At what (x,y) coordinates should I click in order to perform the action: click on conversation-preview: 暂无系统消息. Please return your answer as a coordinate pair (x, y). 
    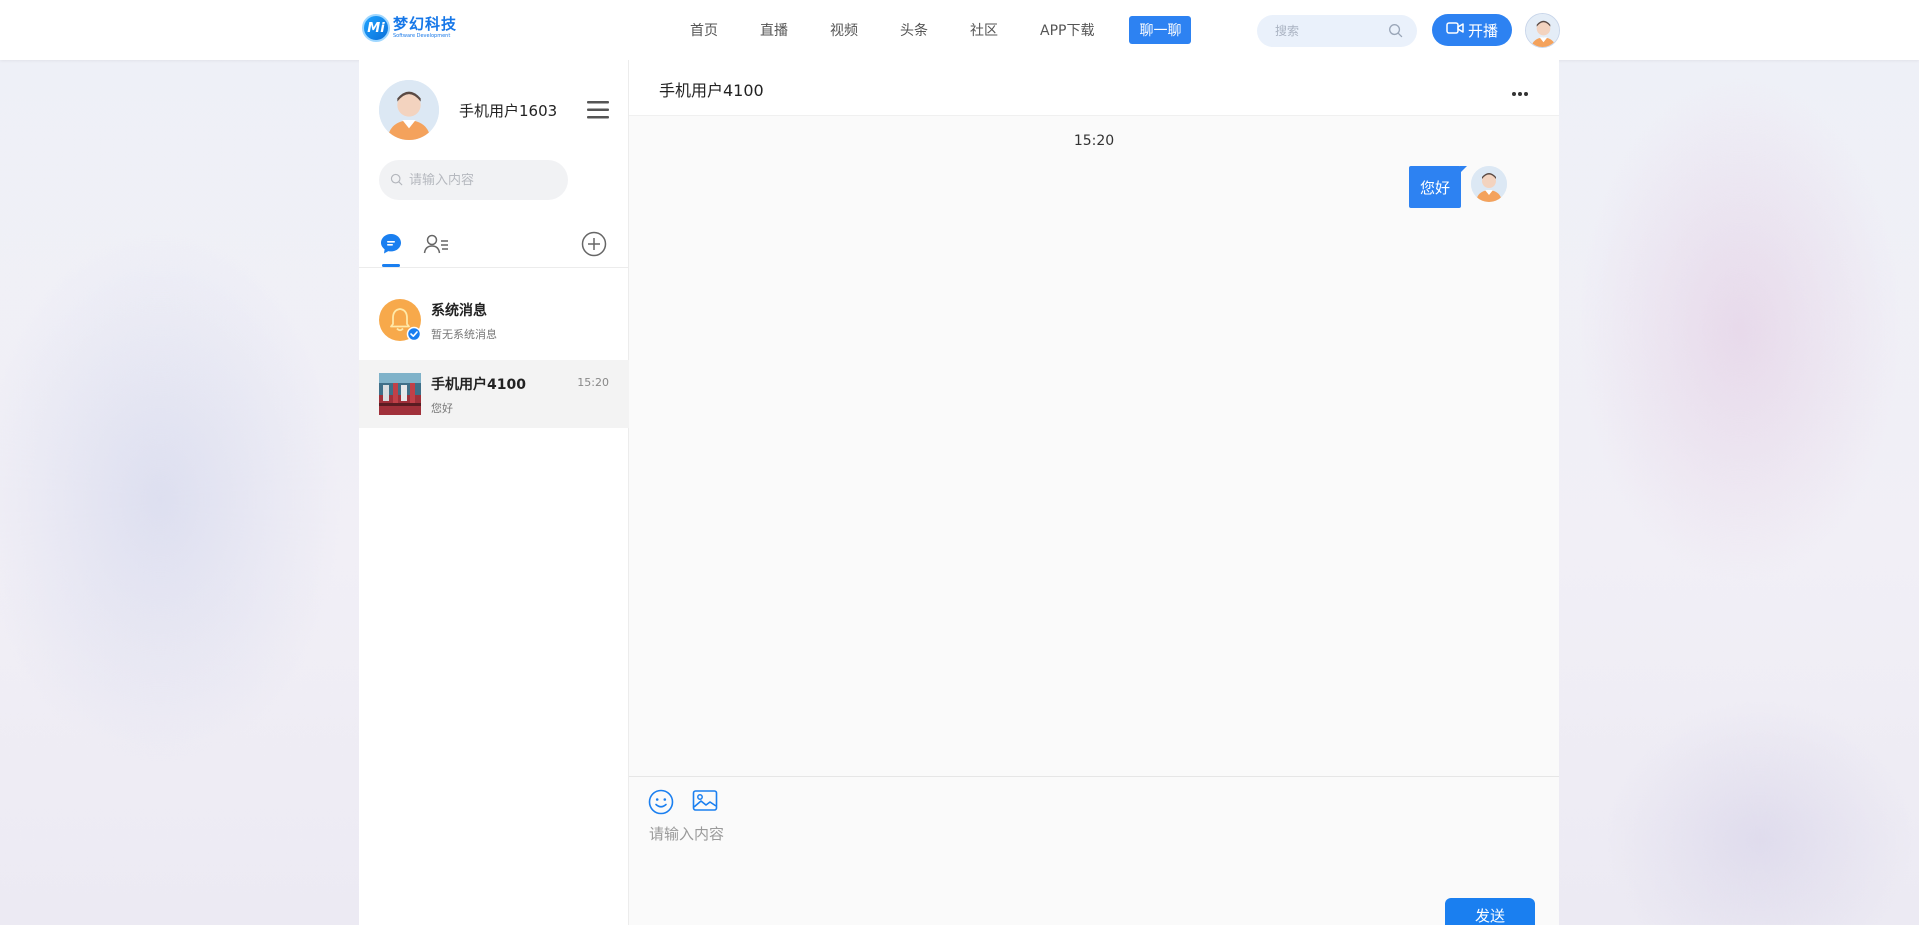
    Looking at the image, I should click on (464, 334).